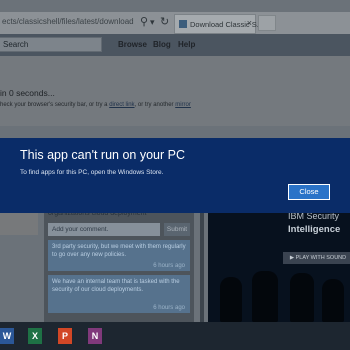 The width and height of the screenshot is (350, 350). I want to click on direct-link: direct link, so click(121, 105).